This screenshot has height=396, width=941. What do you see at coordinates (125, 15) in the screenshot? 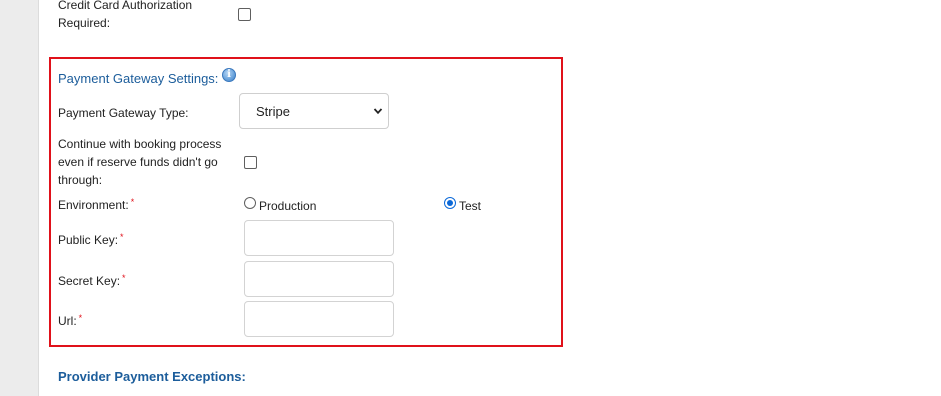
I see `credit-card-auth-label: Credit Card Authorization Required:` at bounding box center [125, 15].